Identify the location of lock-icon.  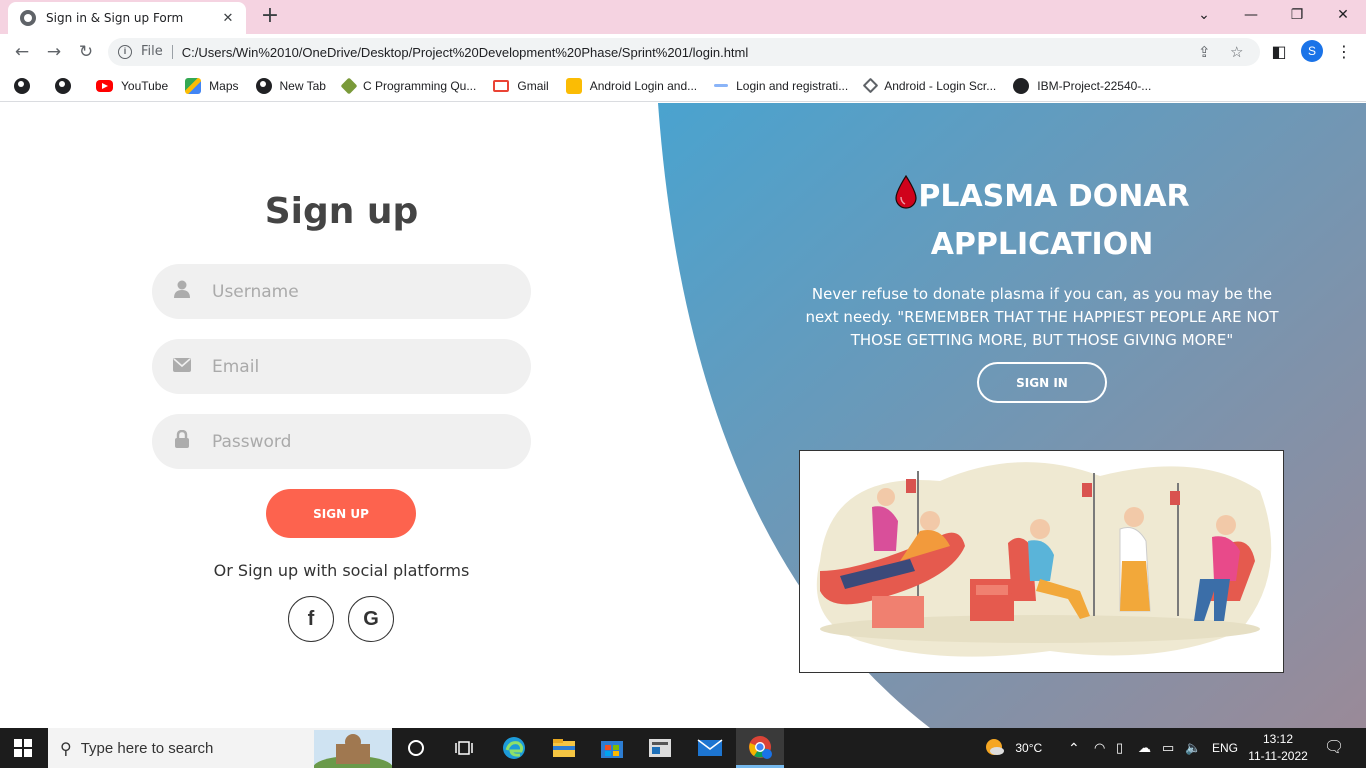
(182, 441).